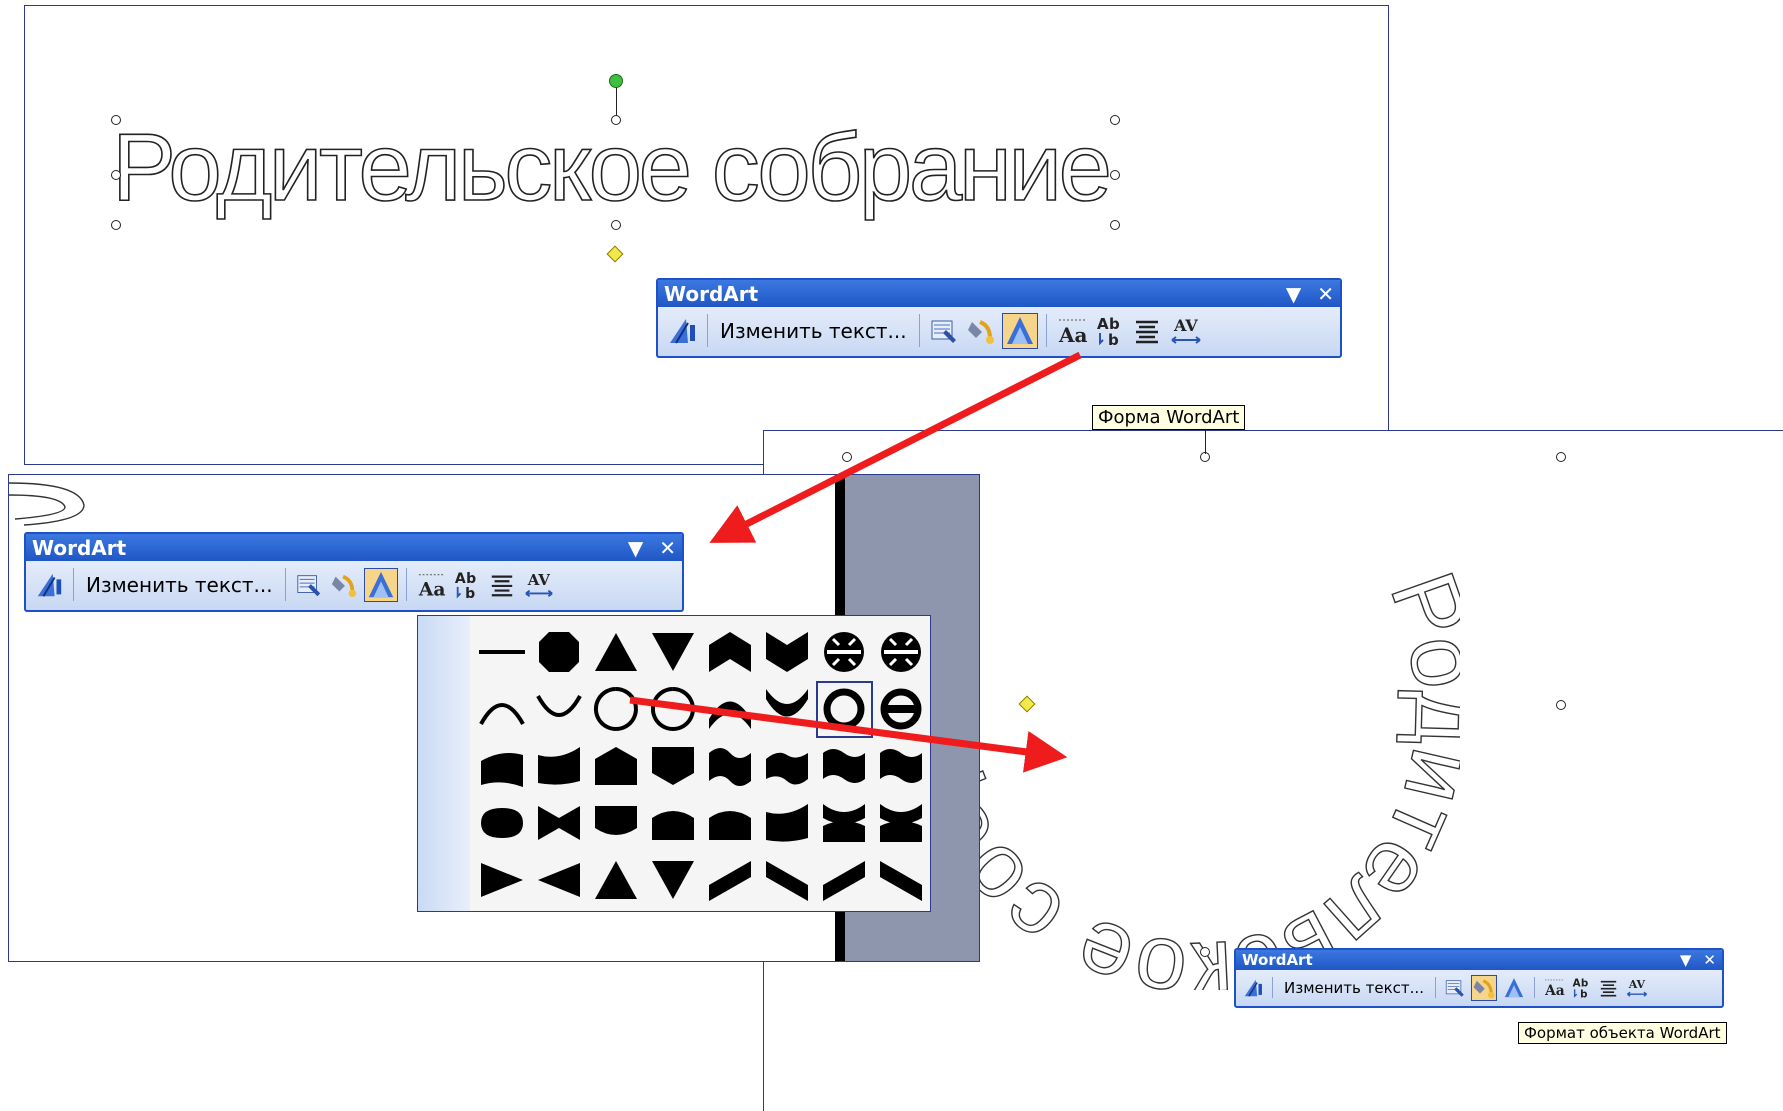 Image resolution: width=1783 pixels, height=1111 pixels. What do you see at coordinates (787, 768) in the screenshot?
I see `gallery-shape-waveB` at bounding box center [787, 768].